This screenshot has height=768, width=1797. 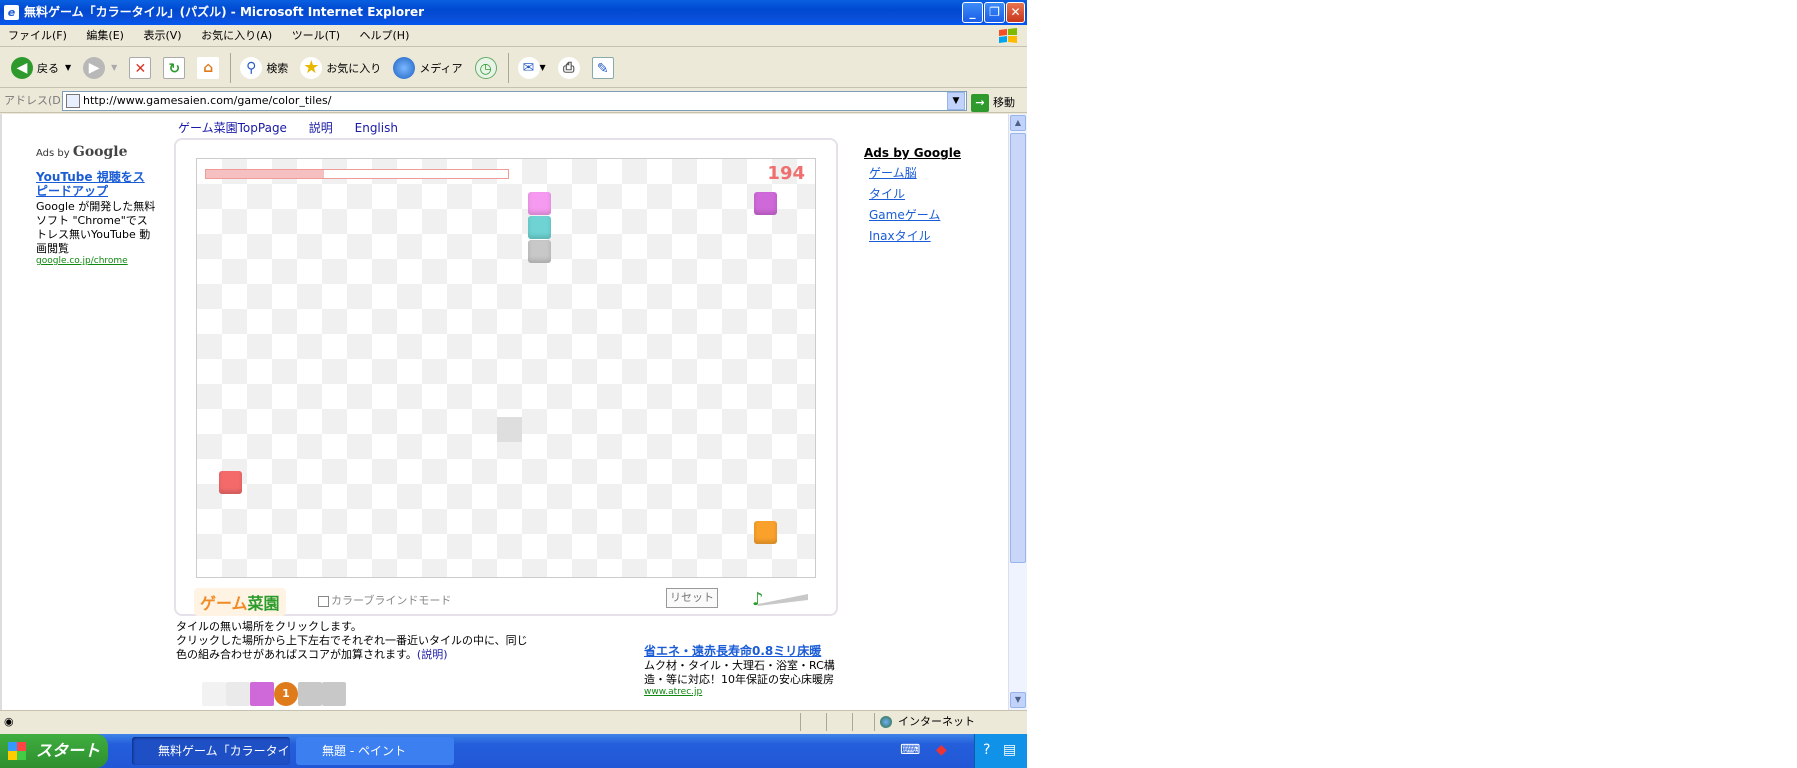 I want to click on ad-right: Ads by Google ゲーム脳 タイル Gameゲーム Inaxタイル, so click(x=912, y=195).